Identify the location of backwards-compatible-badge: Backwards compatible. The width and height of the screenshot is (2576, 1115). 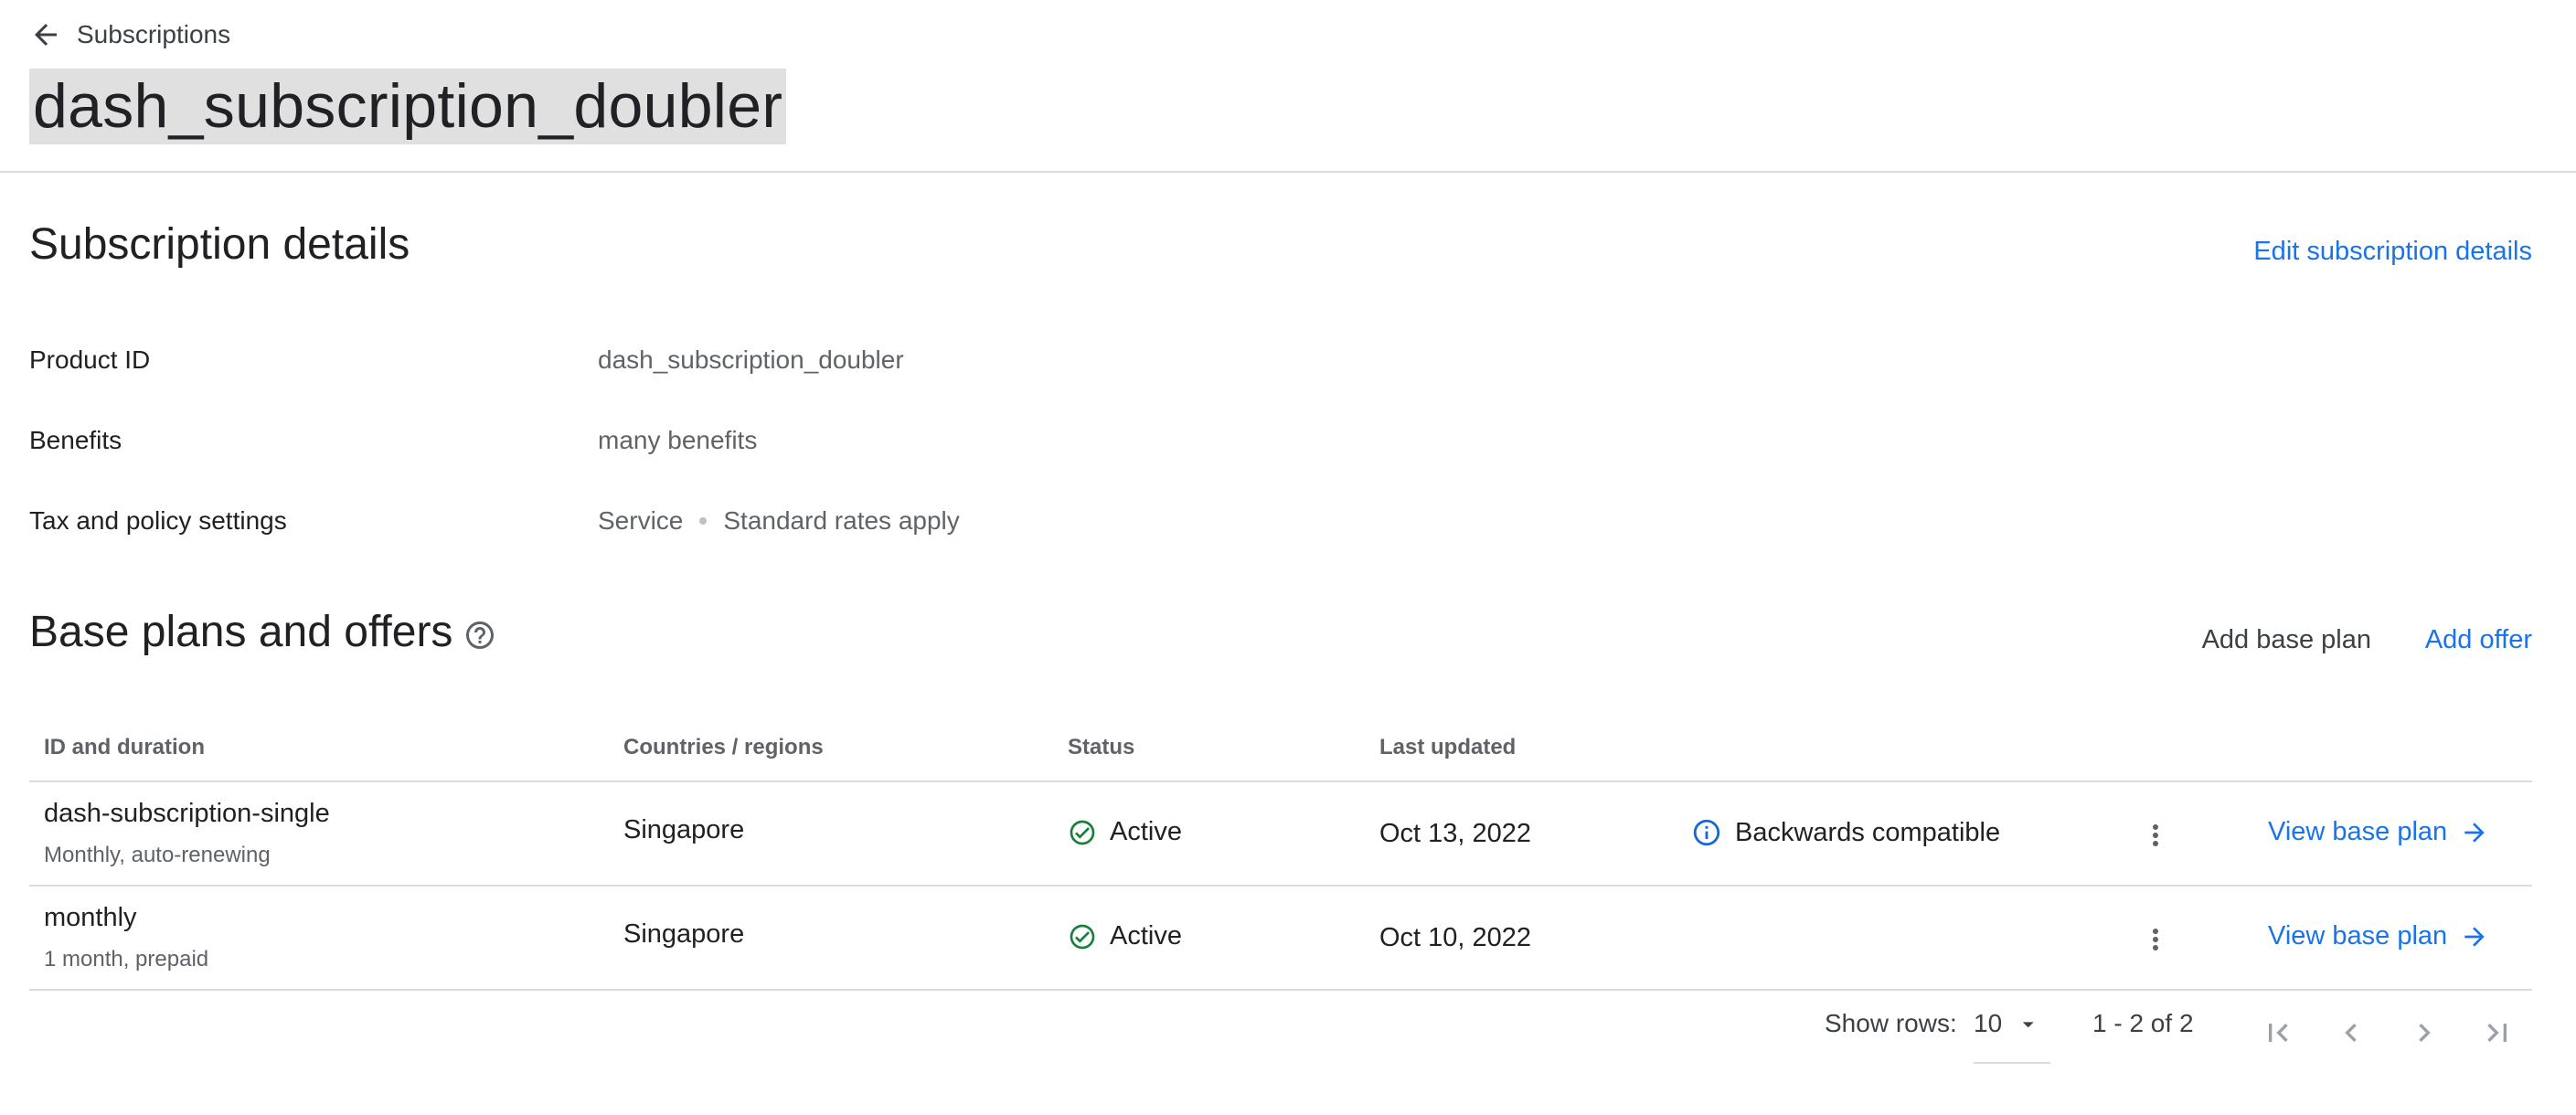
(1845, 832).